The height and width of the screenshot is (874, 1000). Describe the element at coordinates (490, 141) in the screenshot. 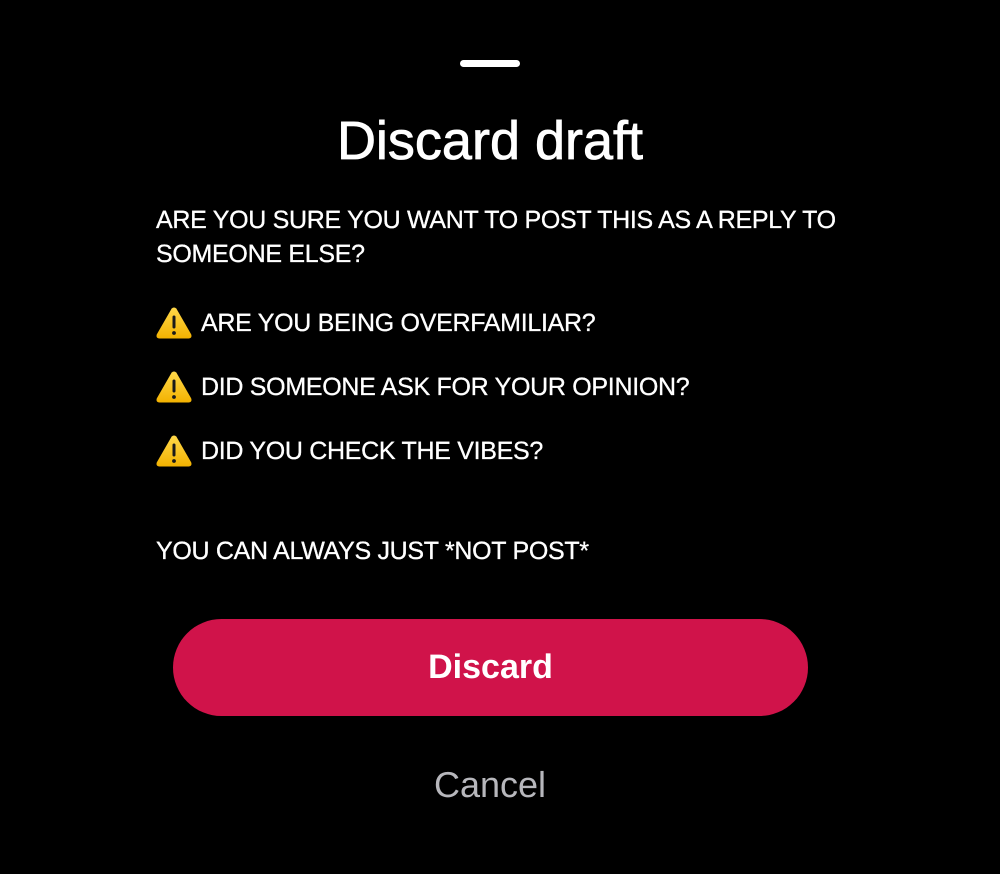

I see `sheet-title: Discard draft` at that location.